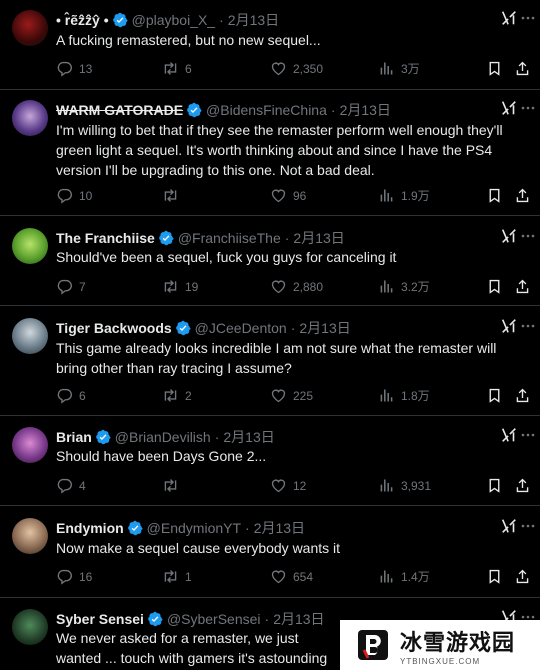  What do you see at coordinates (82, 20) in the screenshot?
I see `display-name: • r̂ẽẑẑŷ •` at bounding box center [82, 20].